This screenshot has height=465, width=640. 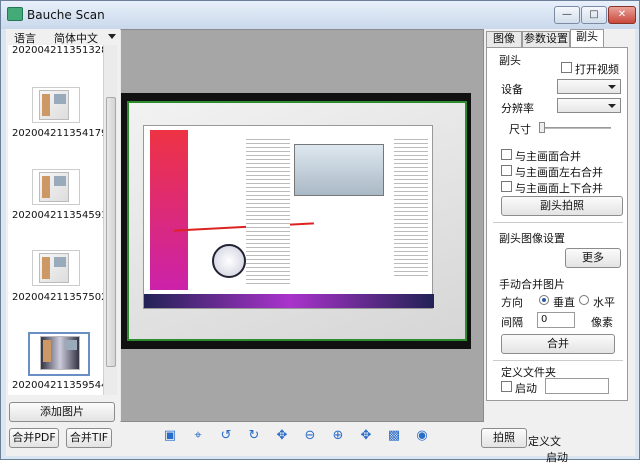 What do you see at coordinates (556, 320) in the screenshot?
I see `interval-input: 0` at bounding box center [556, 320].